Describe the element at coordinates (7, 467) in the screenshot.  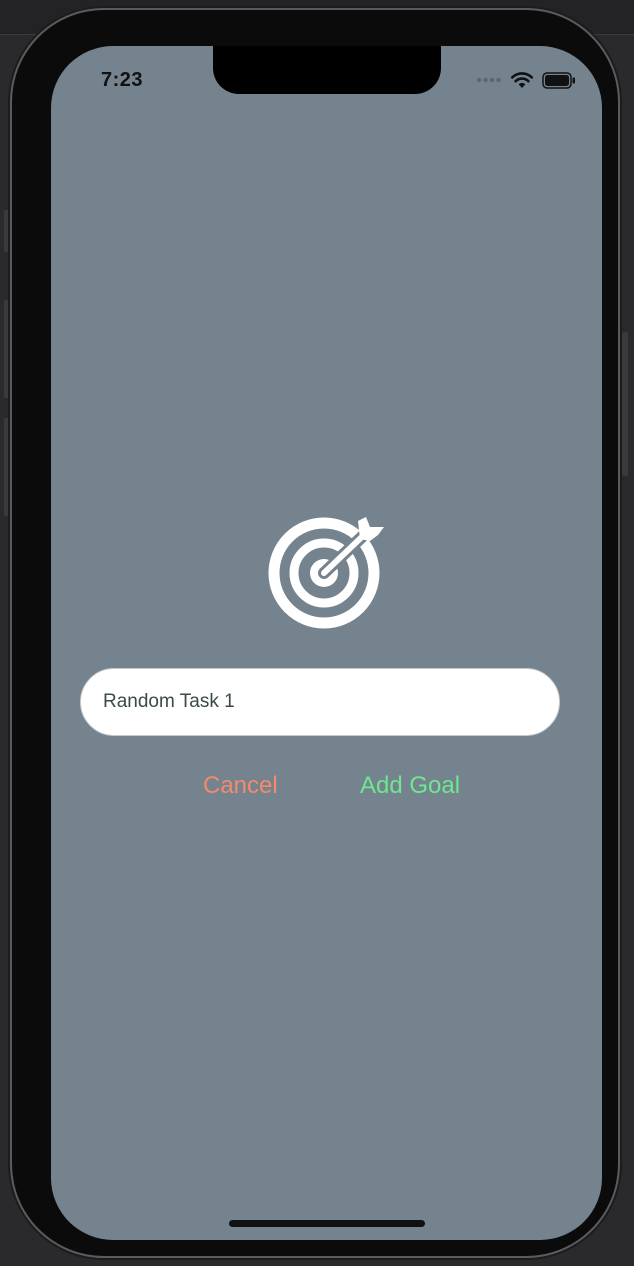
I see `volume-down-button` at that location.